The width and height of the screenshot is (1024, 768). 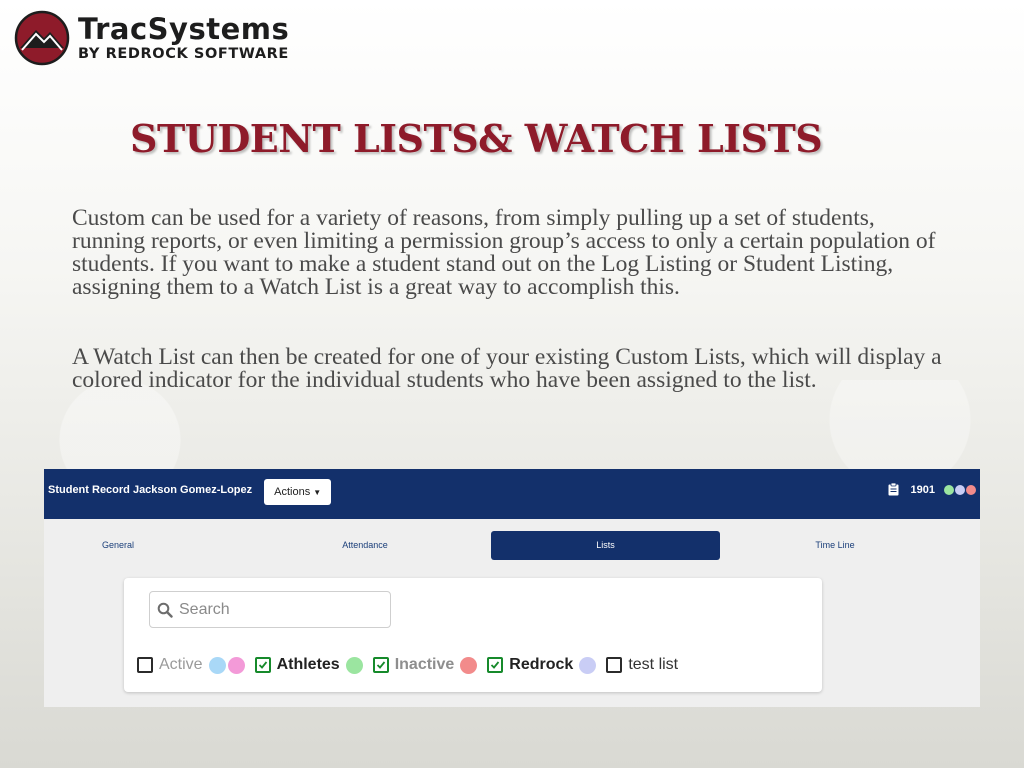 I want to click on header-status: 1901, so click(x=932, y=489).